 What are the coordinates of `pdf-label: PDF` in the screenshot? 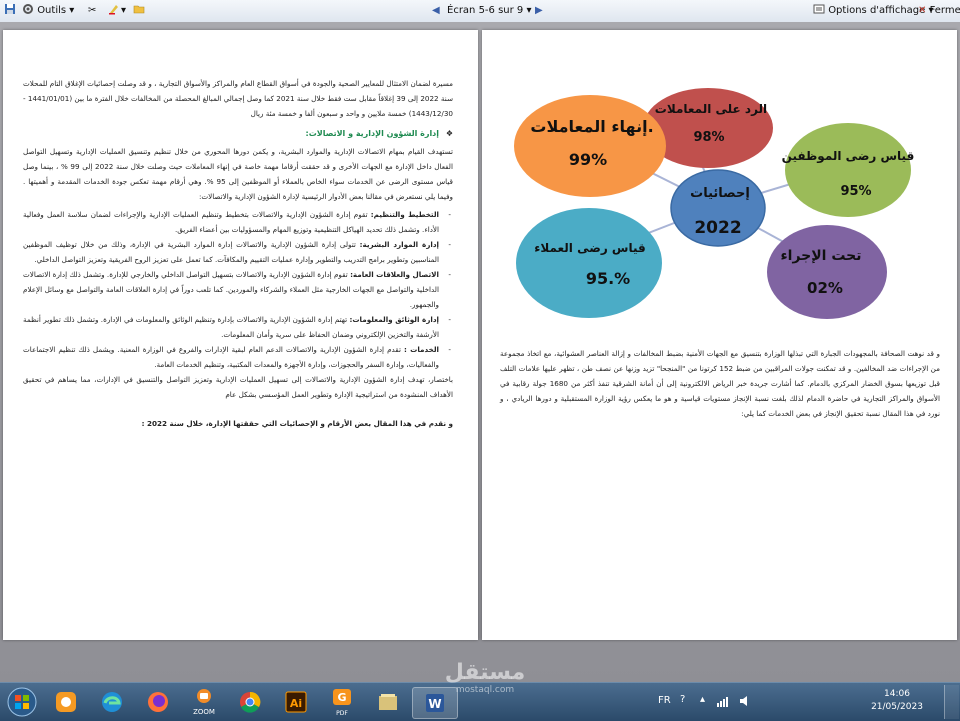 It's located at (342, 713).